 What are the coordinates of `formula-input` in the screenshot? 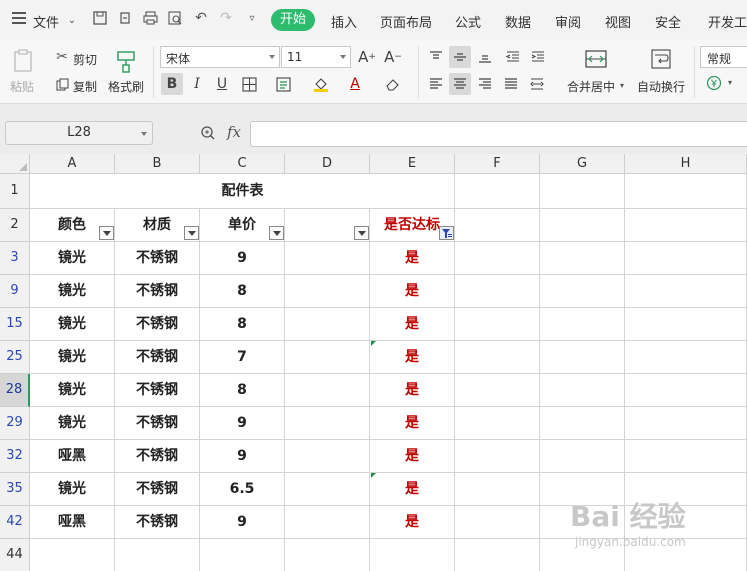 It's located at (498, 134).